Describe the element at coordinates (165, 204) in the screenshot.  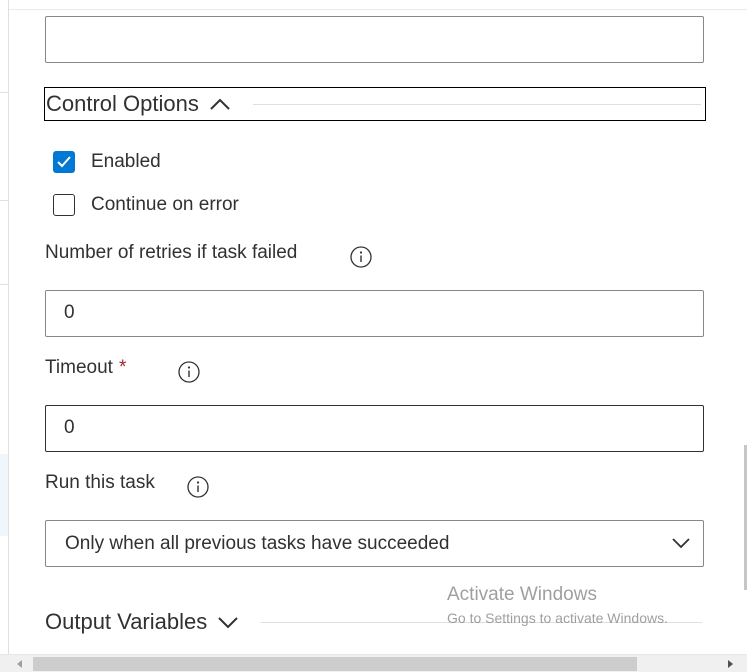
I see `continue-on-error-label: Continue on error` at that location.